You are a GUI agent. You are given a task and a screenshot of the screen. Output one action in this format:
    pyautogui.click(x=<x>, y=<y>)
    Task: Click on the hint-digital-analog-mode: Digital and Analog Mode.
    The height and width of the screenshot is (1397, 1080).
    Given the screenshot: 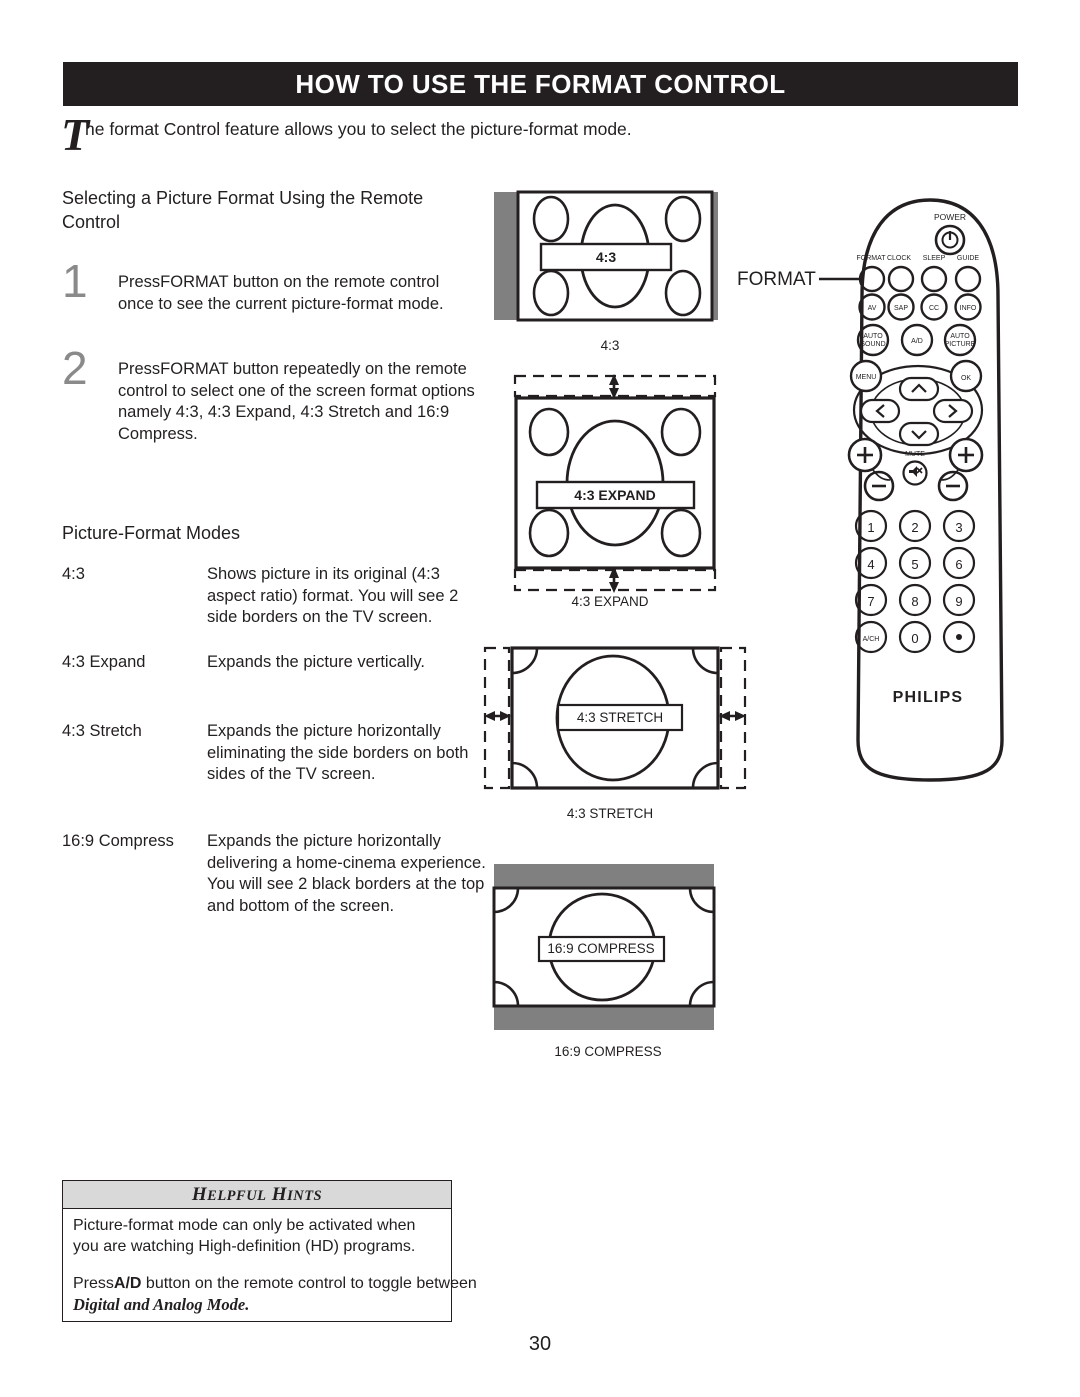 What is the action you would take?
    pyautogui.click(x=161, y=1304)
    